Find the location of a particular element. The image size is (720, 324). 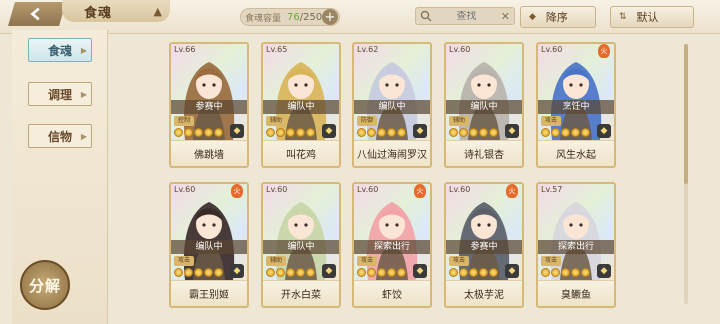

card-status: 烹饪中 is located at coordinates (576, 107).